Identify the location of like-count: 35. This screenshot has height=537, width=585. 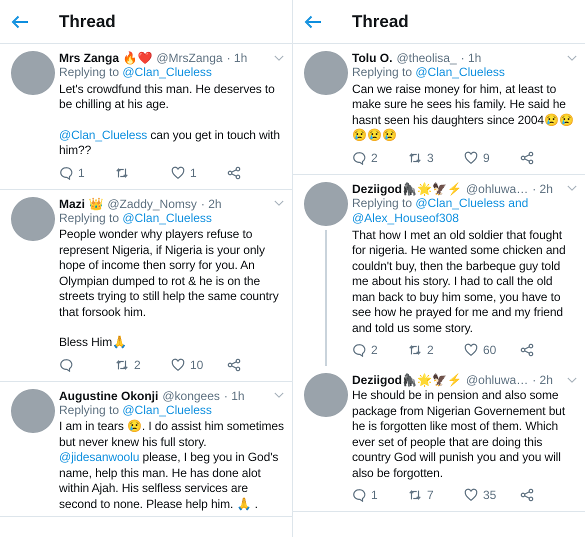
(489, 495).